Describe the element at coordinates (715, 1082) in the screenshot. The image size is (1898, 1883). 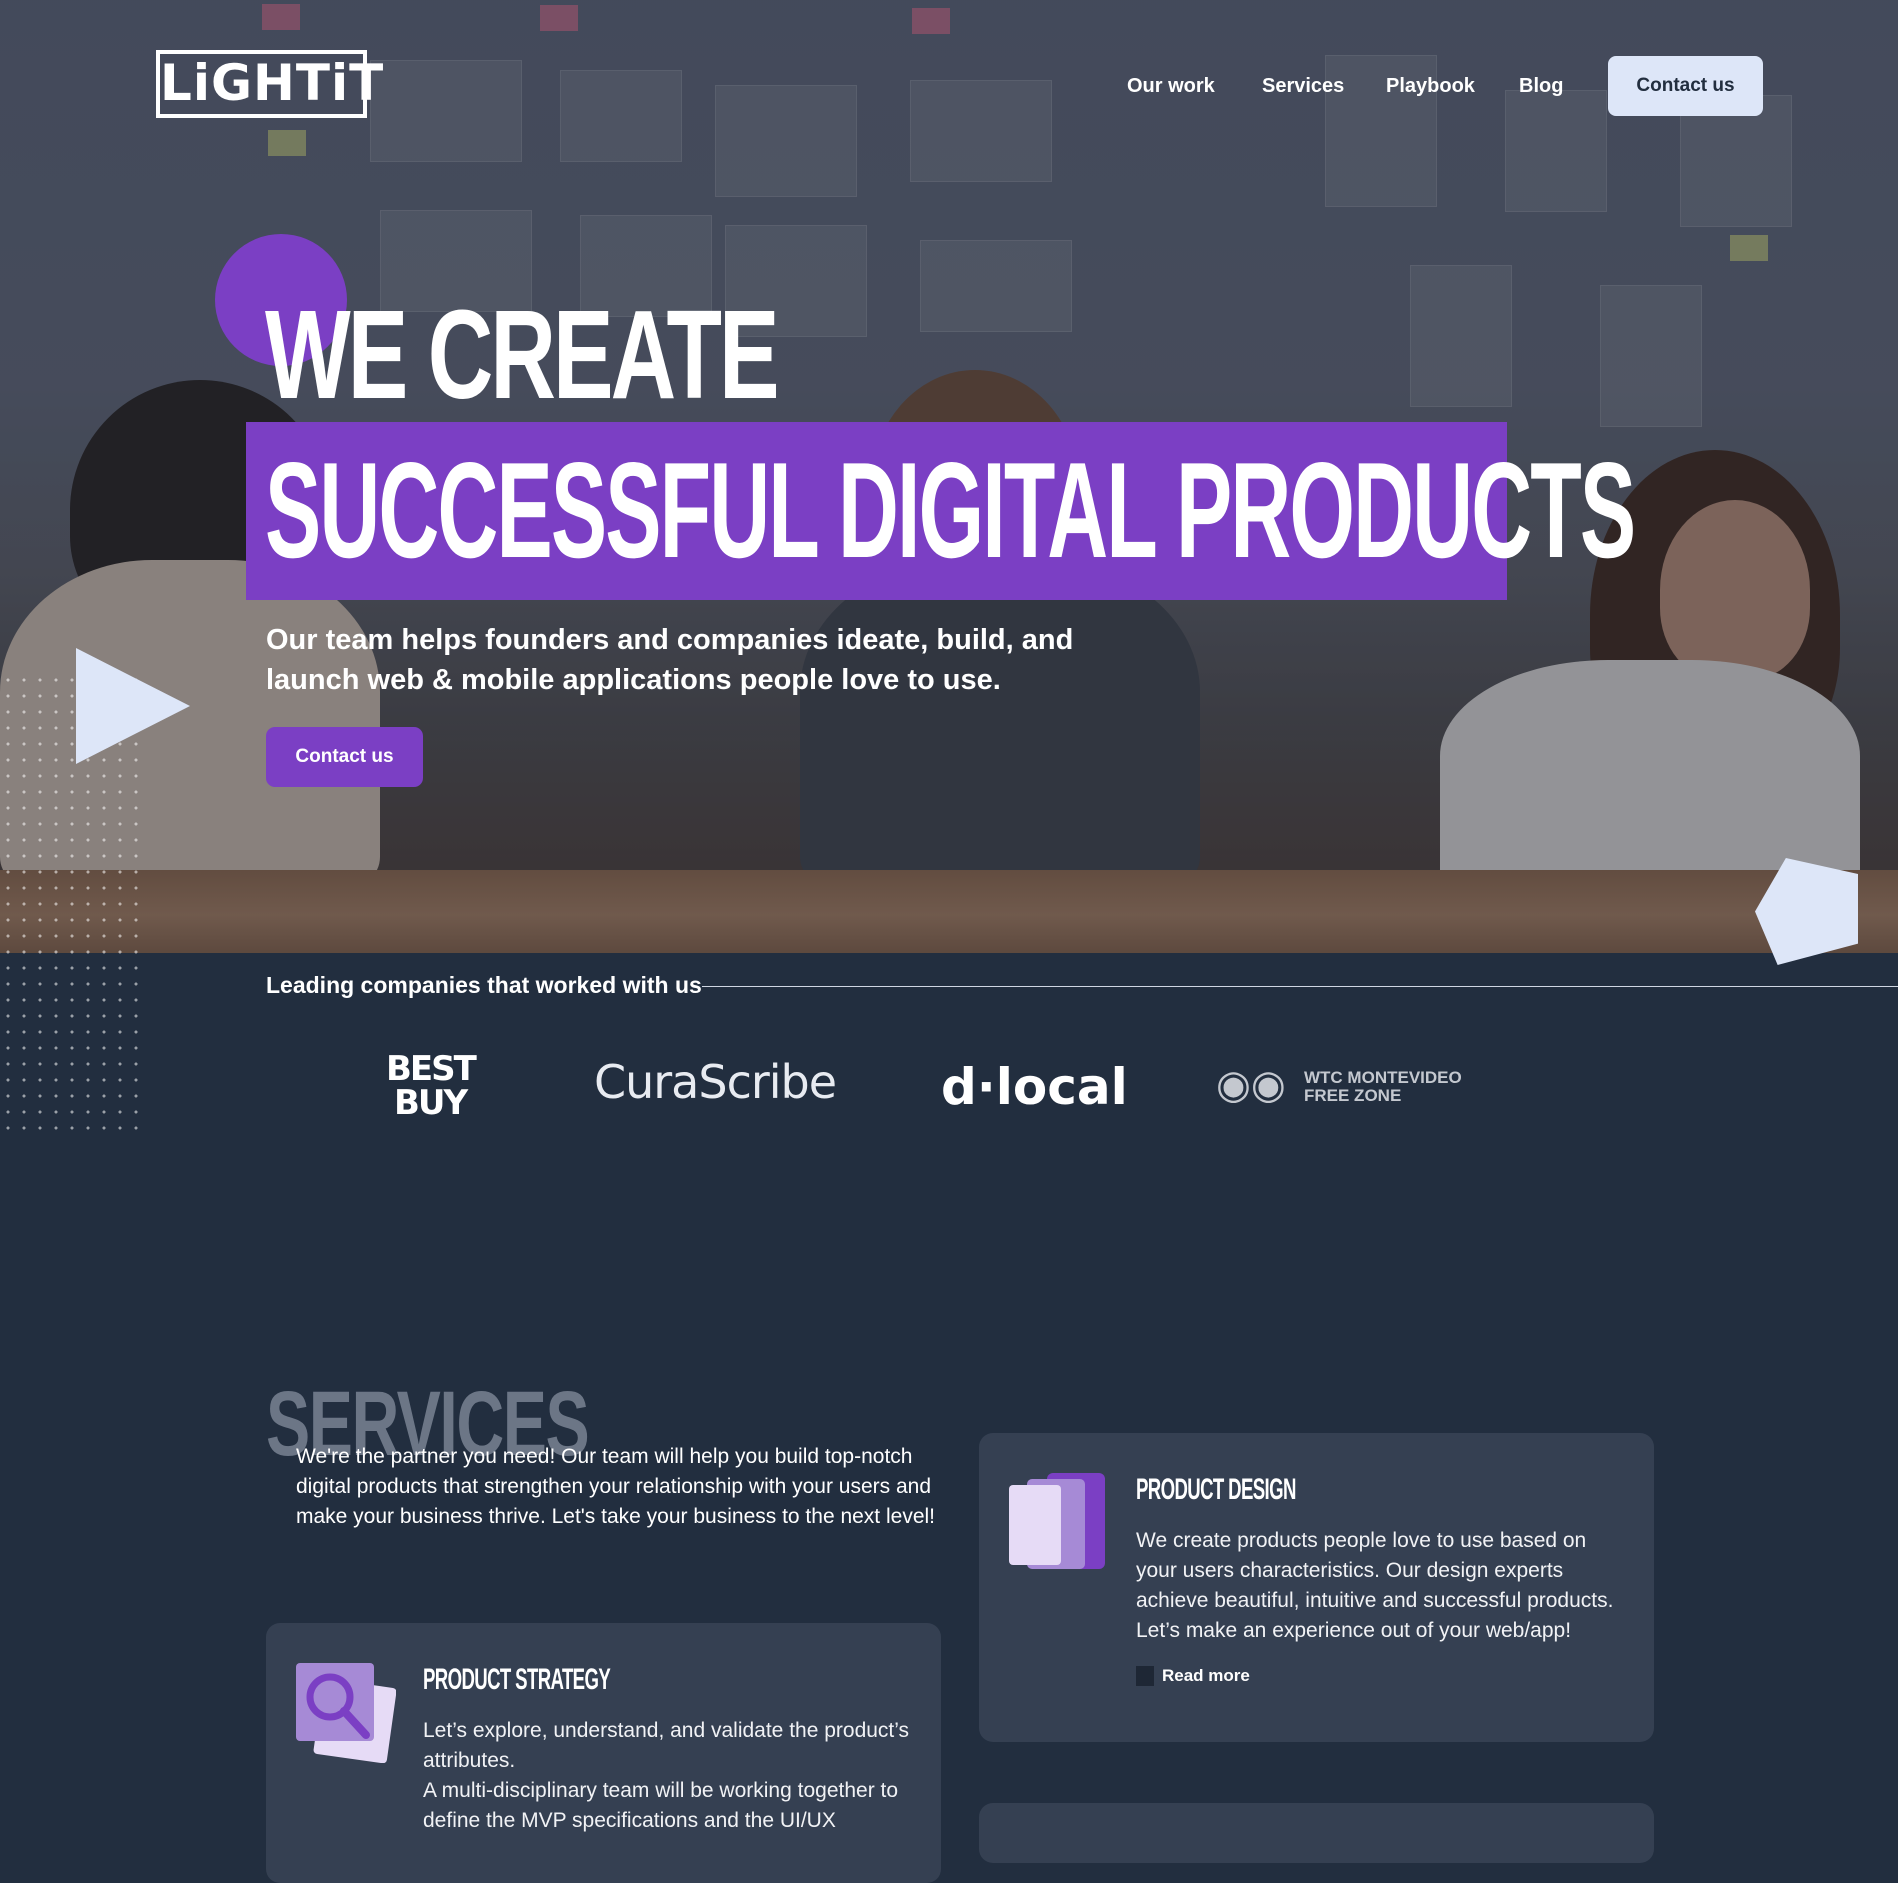
I see `curascribe-logo: CuraScribe` at that location.